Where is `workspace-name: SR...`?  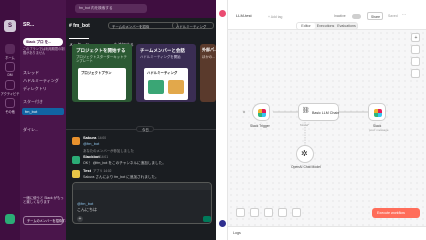 workspace-name: SR... is located at coordinates (28, 25).